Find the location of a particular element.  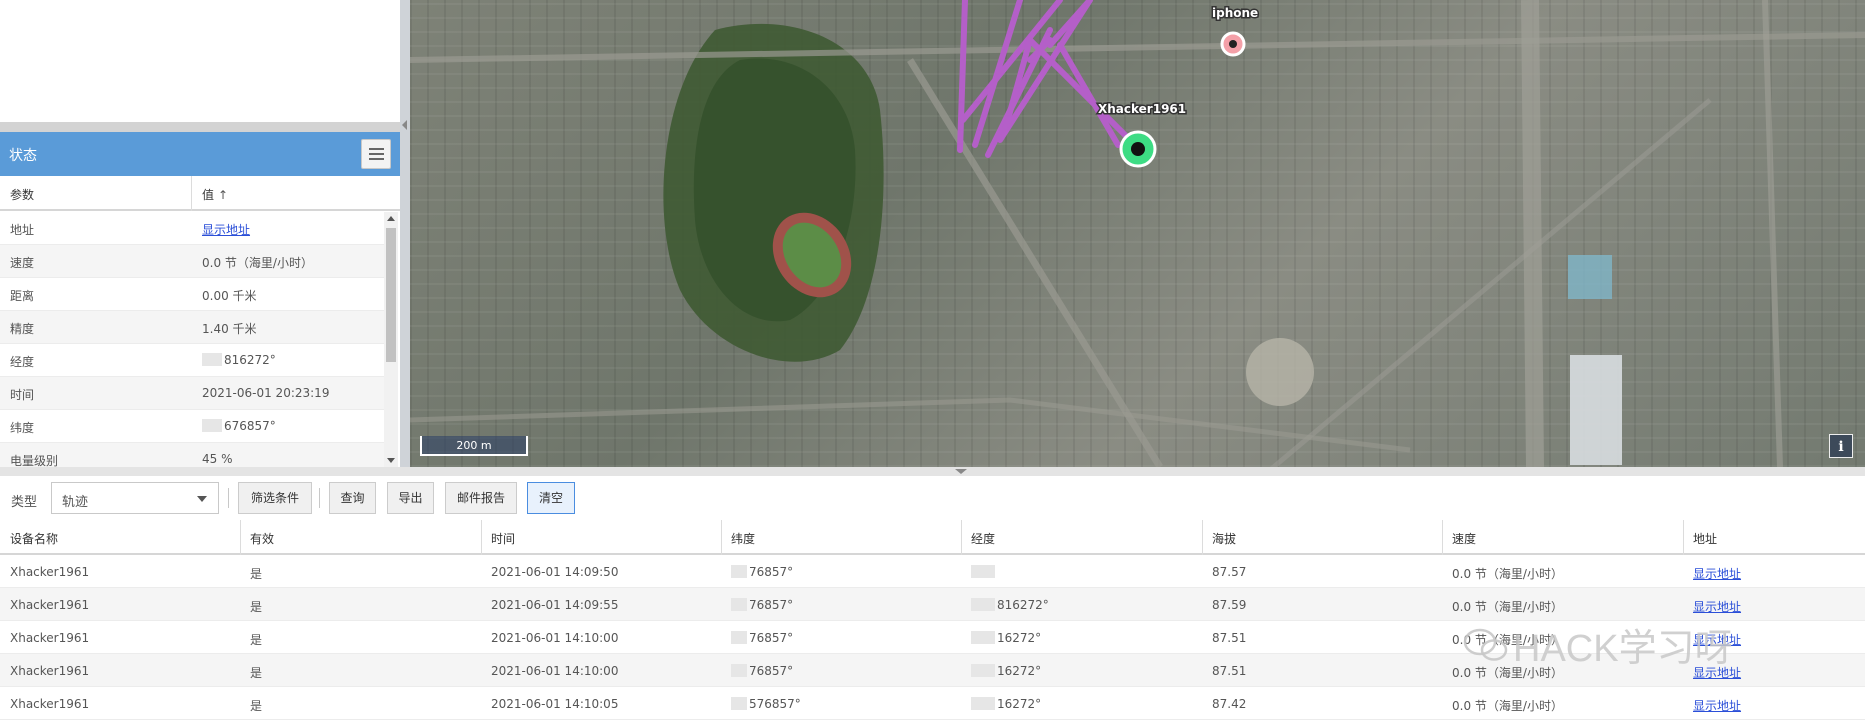

latitude-cell: 76857° is located at coordinates (762, 572).